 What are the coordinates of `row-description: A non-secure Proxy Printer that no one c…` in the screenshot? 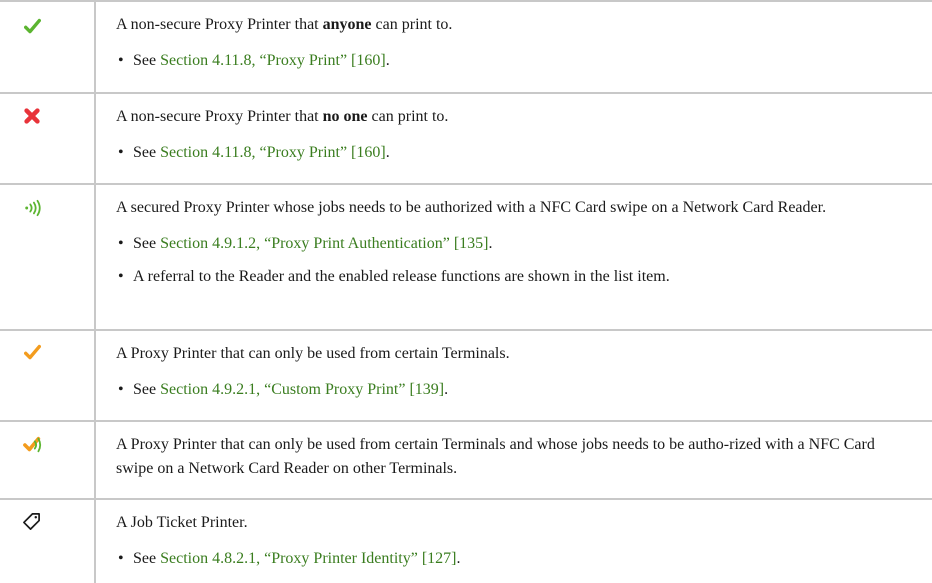 It's located at (518, 111).